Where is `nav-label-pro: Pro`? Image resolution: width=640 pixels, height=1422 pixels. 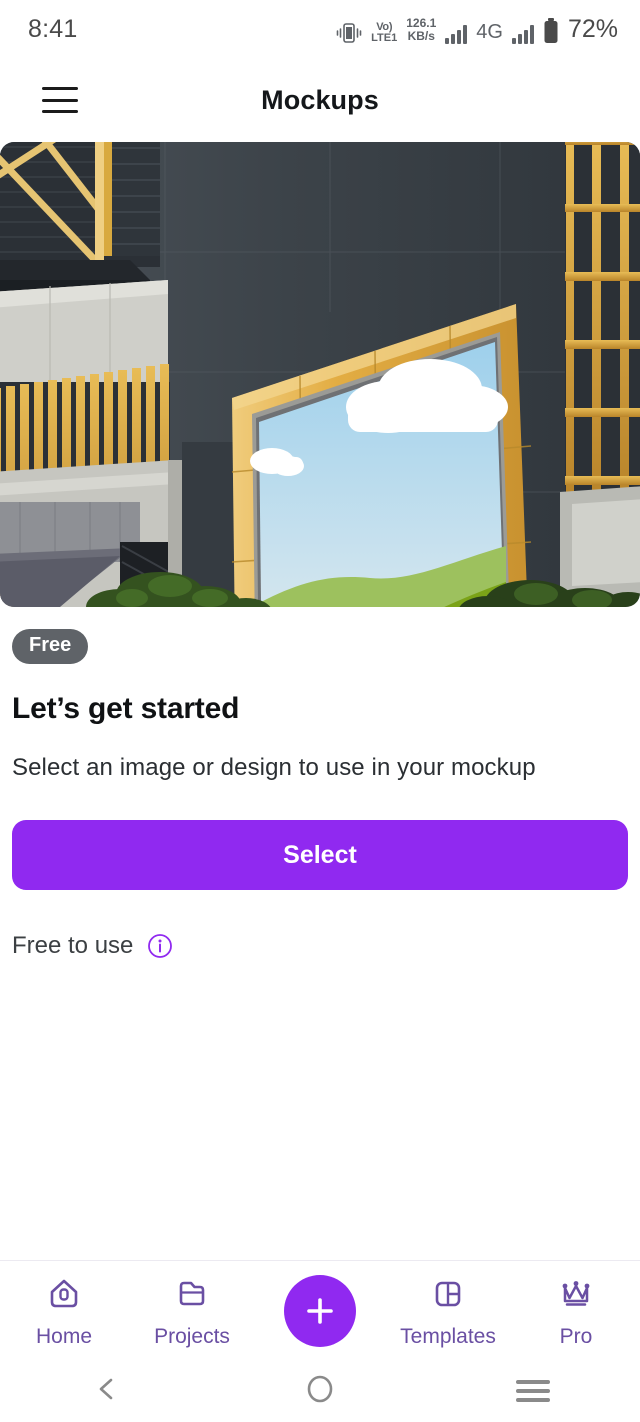
nav-label-pro: Pro is located at coordinates (576, 1336).